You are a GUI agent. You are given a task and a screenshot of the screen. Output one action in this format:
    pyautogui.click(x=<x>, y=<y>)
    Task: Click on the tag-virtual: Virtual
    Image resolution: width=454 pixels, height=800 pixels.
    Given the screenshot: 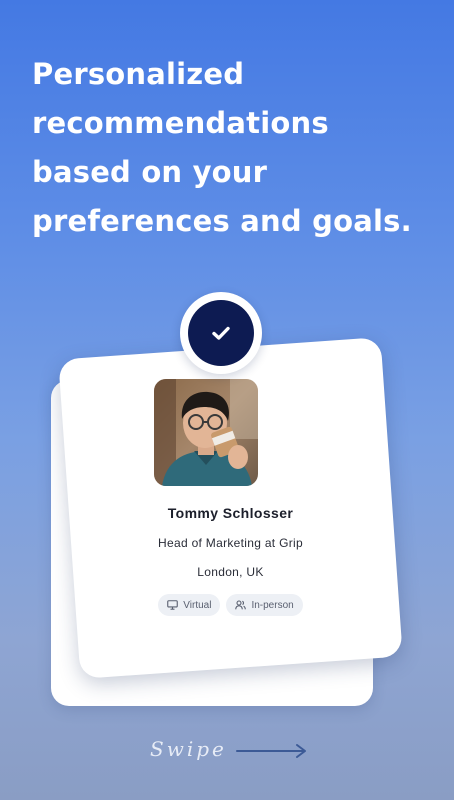 What is the action you would take?
    pyautogui.click(x=189, y=605)
    